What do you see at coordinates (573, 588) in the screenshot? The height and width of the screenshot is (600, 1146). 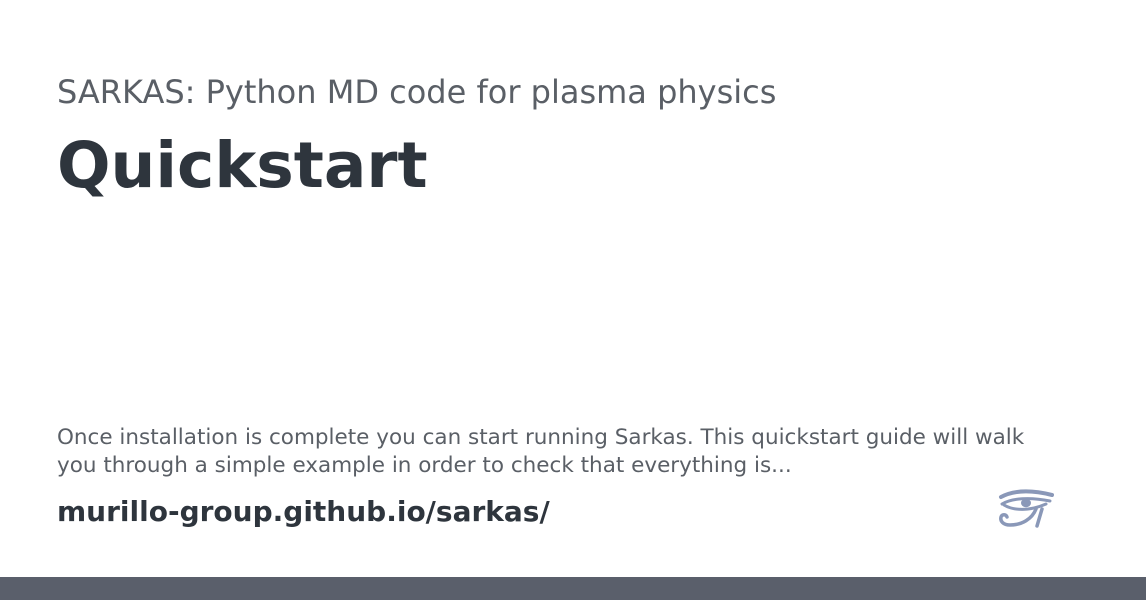 I see `footer-bar` at bounding box center [573, 588].